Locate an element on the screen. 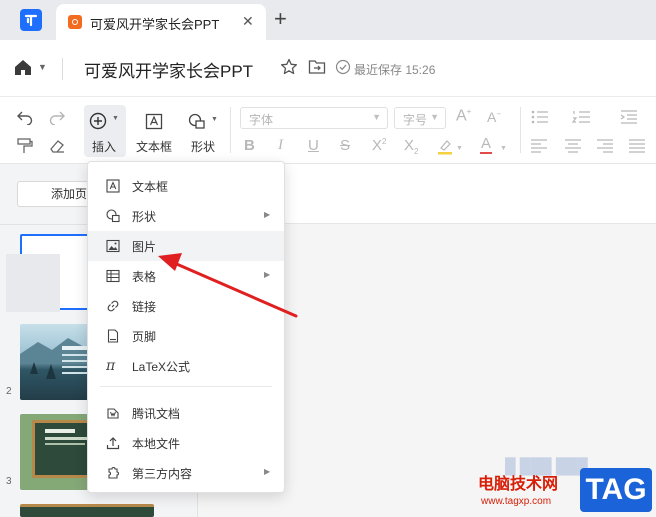 The image size is (656, 517). font-size-placeholder: 字号 is located at coordinates (415, 120).